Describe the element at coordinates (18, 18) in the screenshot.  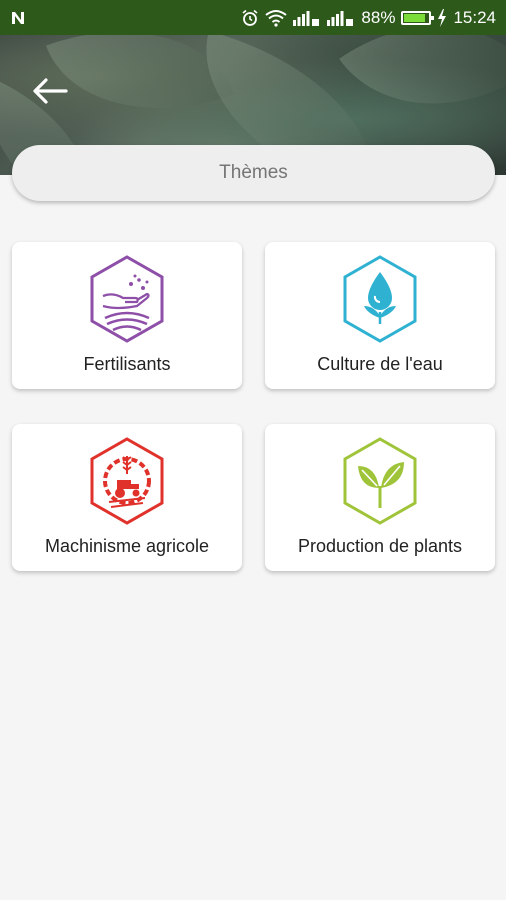
I see `notification-n-icon` at that location.